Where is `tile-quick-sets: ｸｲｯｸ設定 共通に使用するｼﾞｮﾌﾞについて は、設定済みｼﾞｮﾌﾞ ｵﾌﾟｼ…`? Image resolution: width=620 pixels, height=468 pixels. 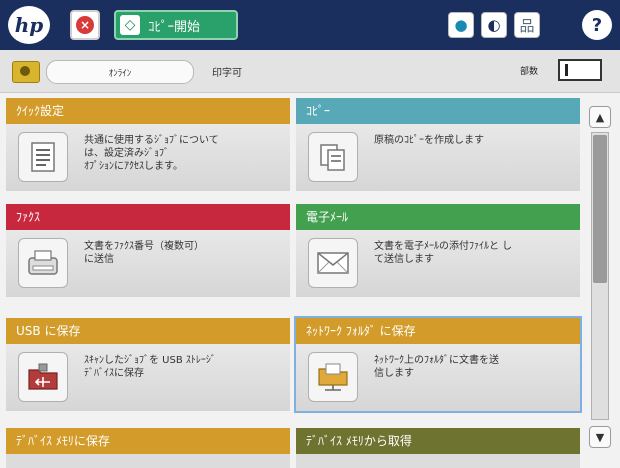 tile-quick-sets: ｸｲｯｸ設定 共通に使用するｼﾞｮﾌﾞについて は、設定済みｼﾞｮﾌﾞ ｵﾌﾟｼ… is located at coordinates (148, 144).